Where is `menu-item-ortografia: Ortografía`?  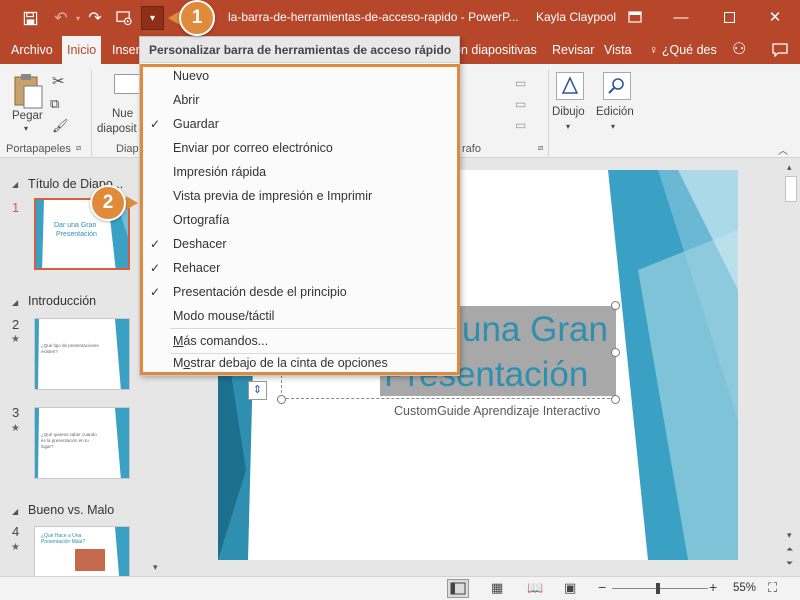
menu-item-ortografia: Ortografía is located at coordinates (299, 220).